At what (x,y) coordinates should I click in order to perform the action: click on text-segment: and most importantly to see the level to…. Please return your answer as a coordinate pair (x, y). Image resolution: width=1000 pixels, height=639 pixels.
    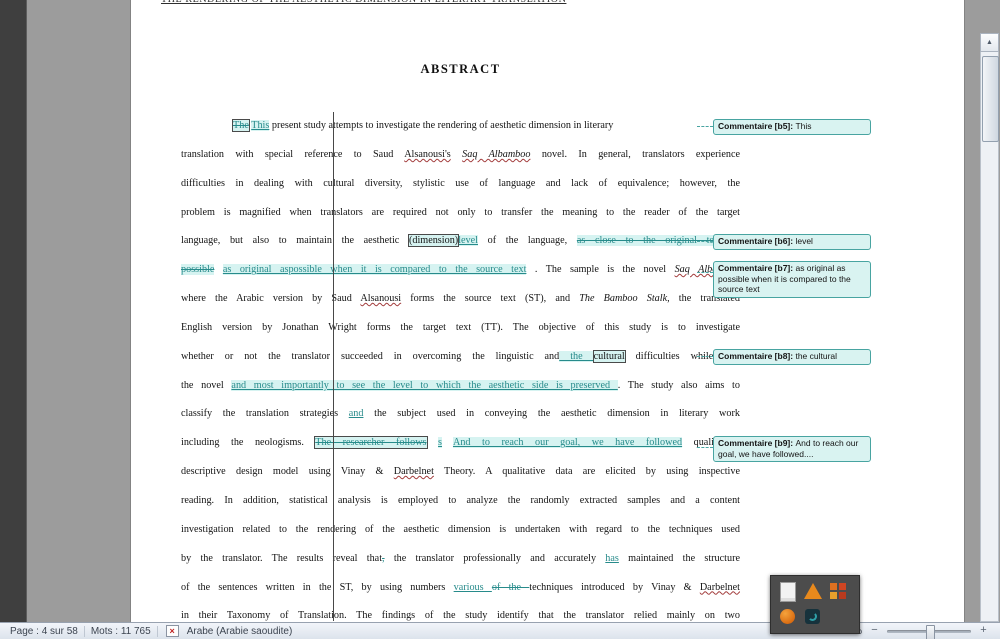
    Looking at the image, I should click on (424, 385).